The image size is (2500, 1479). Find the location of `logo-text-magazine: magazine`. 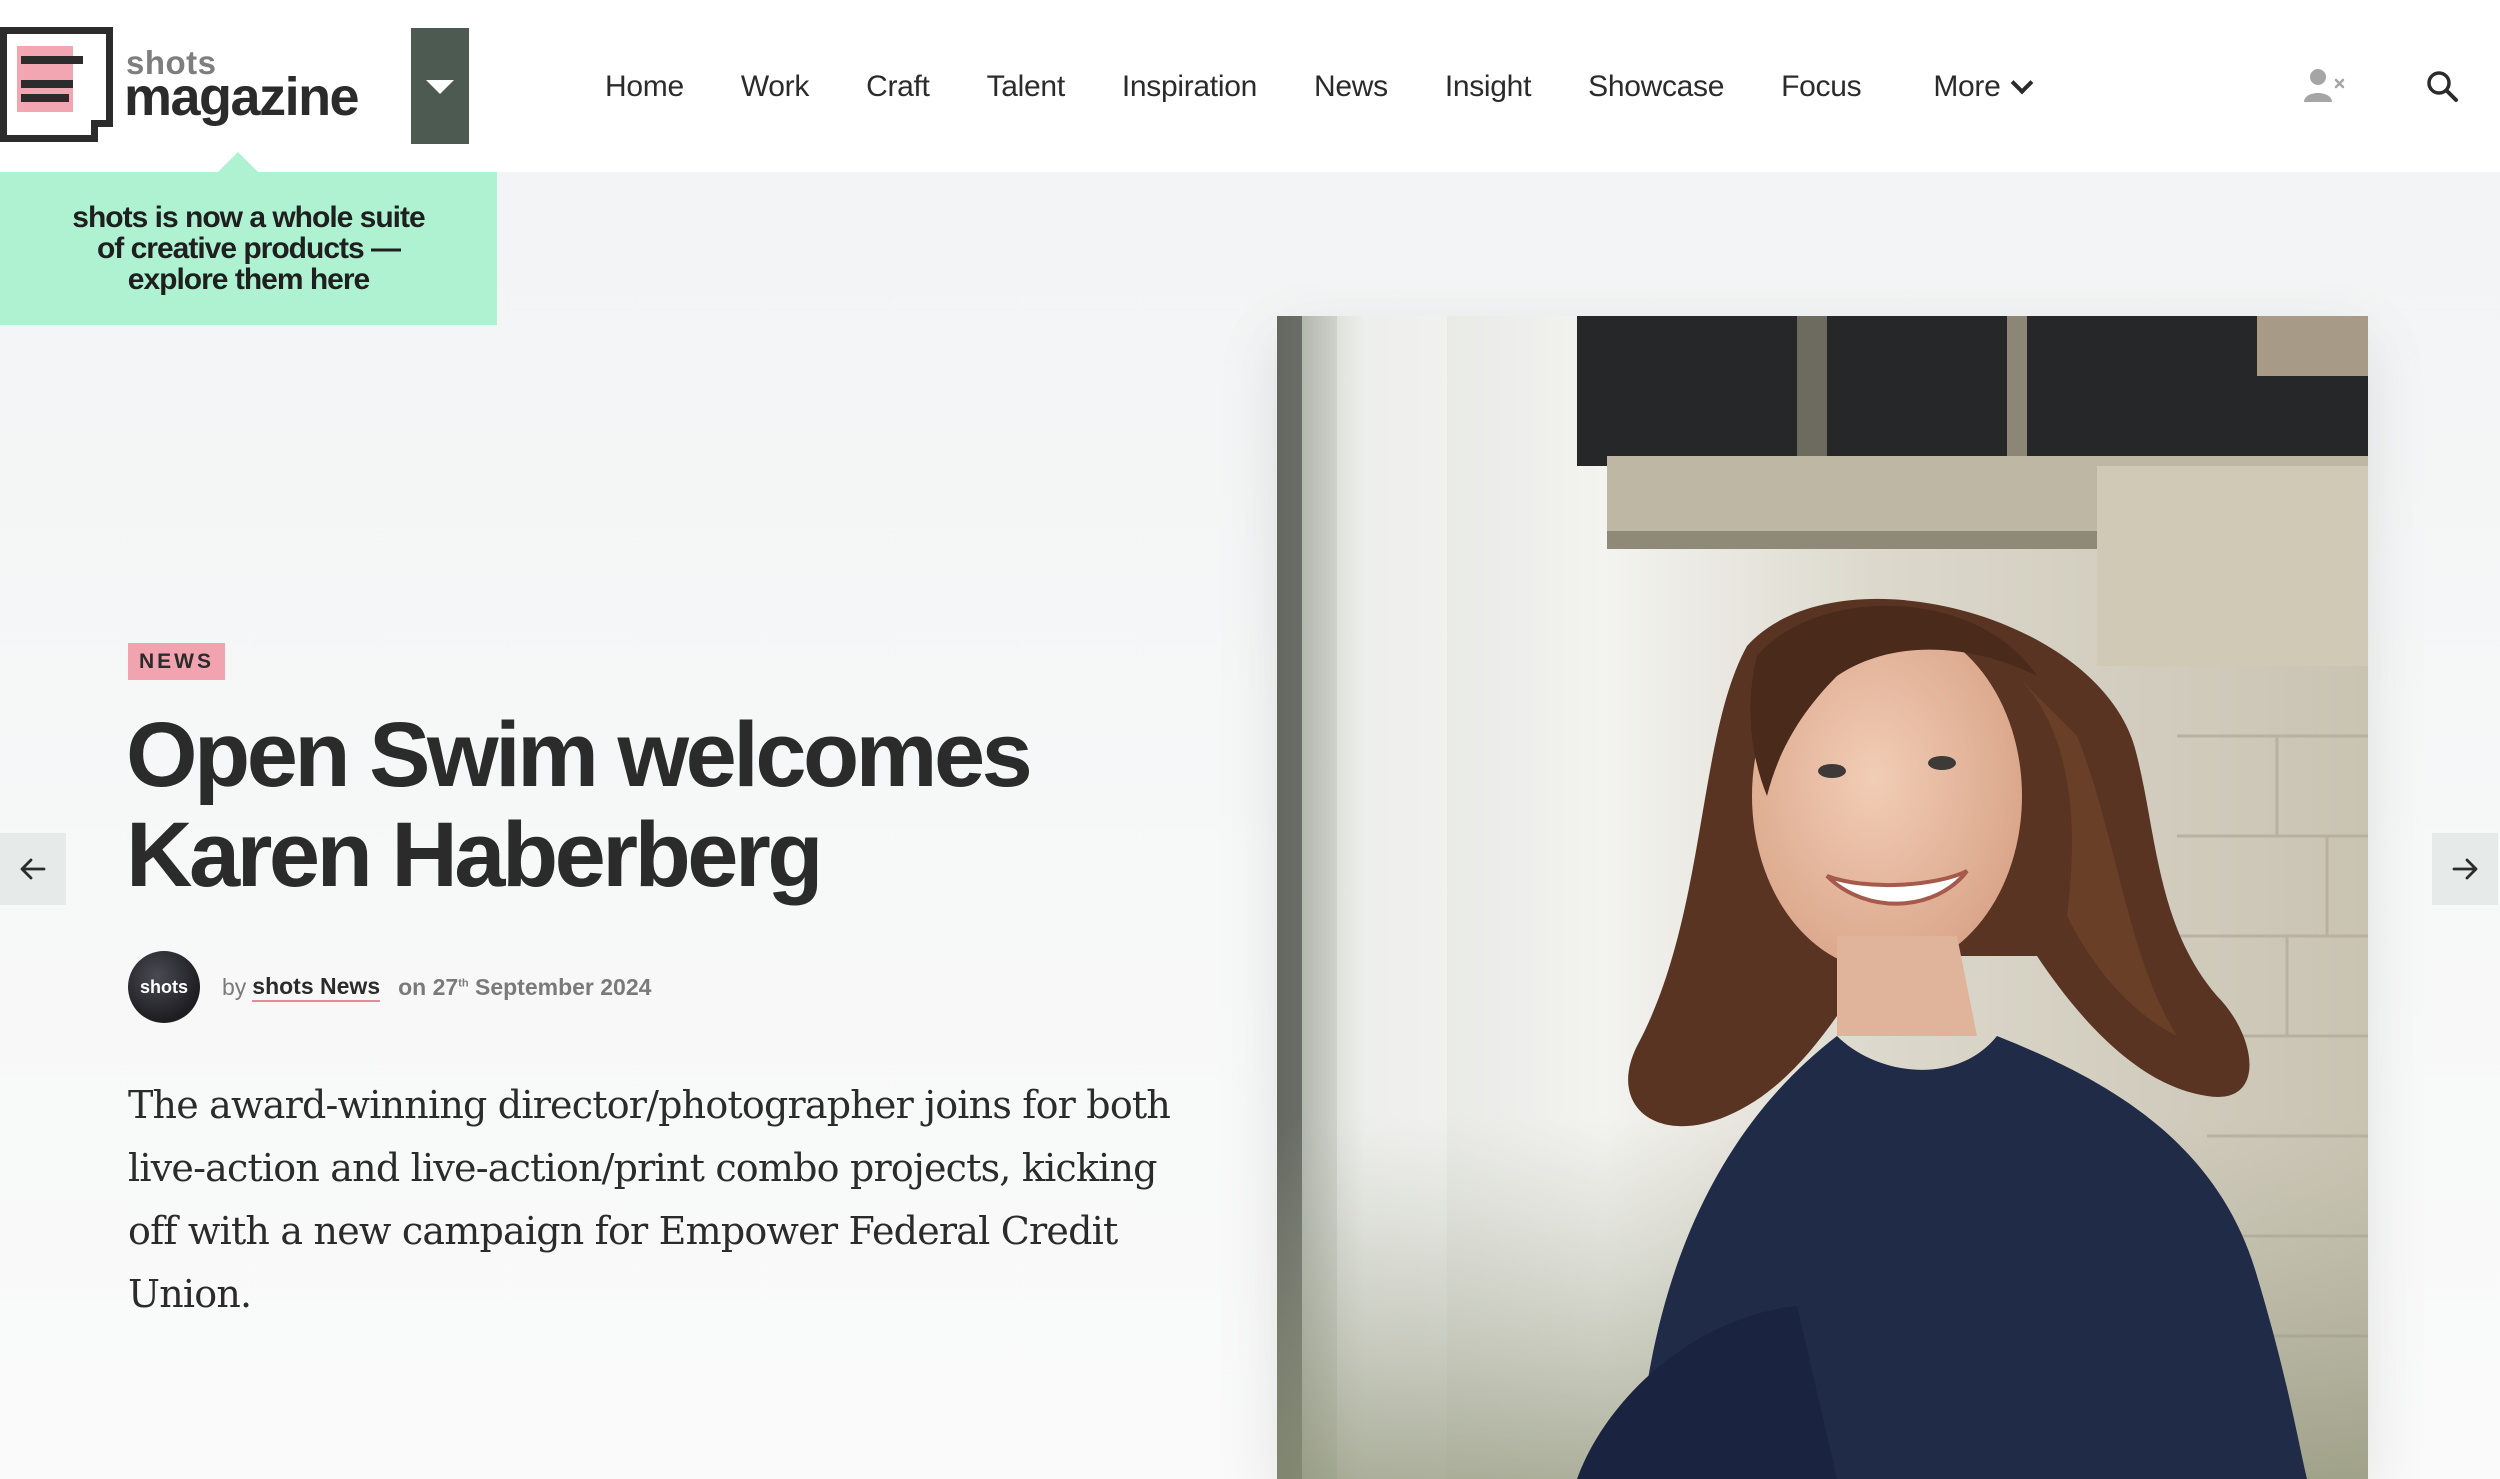

logo-text-magazine: magazine is located at coordinates (242, 97).